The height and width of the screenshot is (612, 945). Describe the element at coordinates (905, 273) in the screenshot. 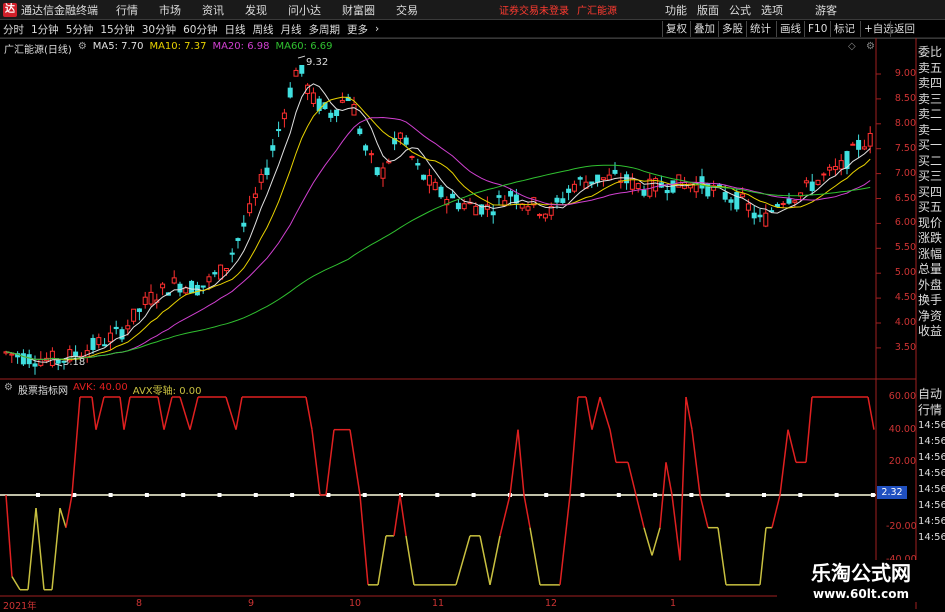

I see `price-tick: 5.00` at that location.